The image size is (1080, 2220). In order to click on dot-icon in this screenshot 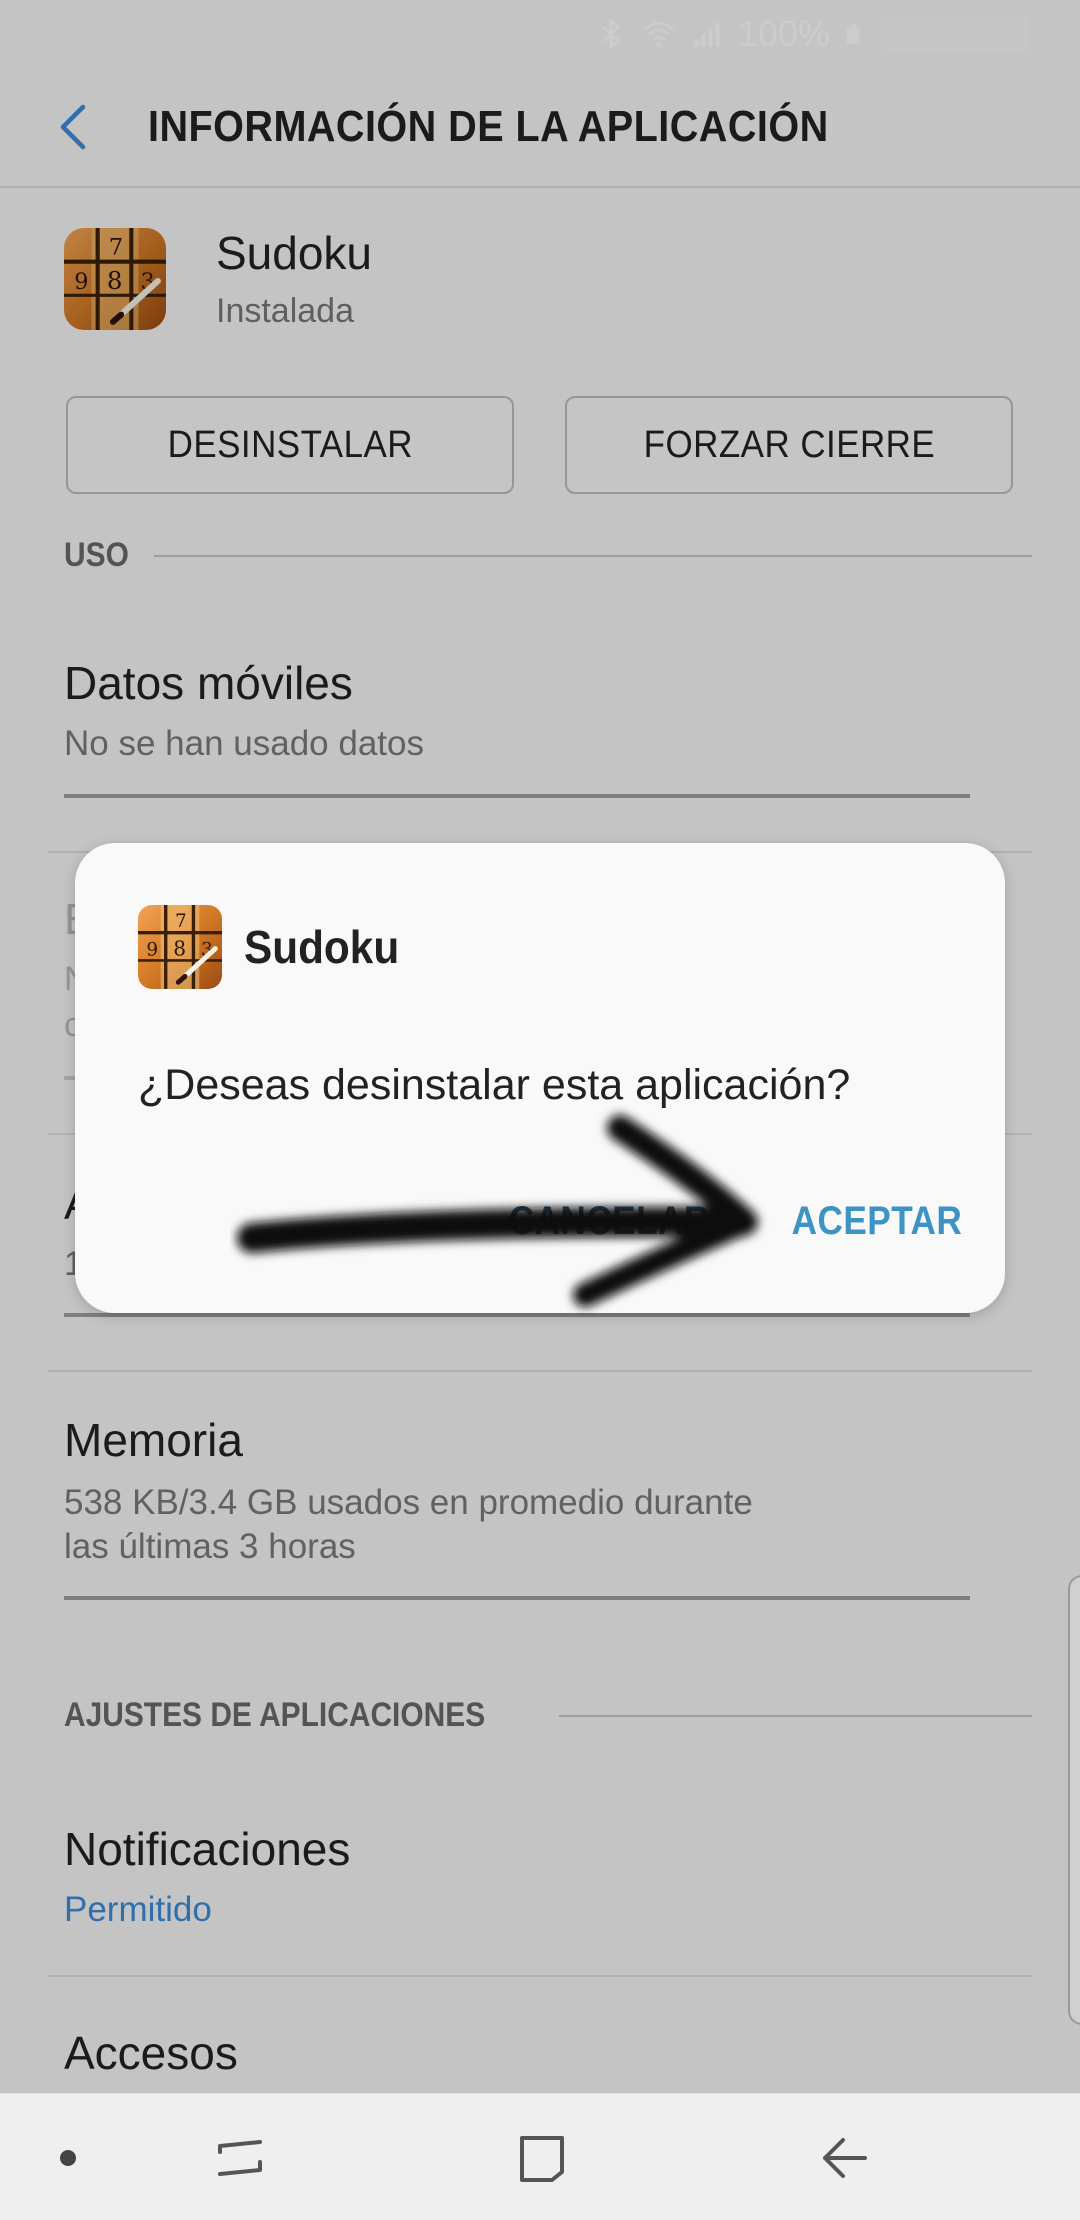, I will do `click(68, 2157)`.